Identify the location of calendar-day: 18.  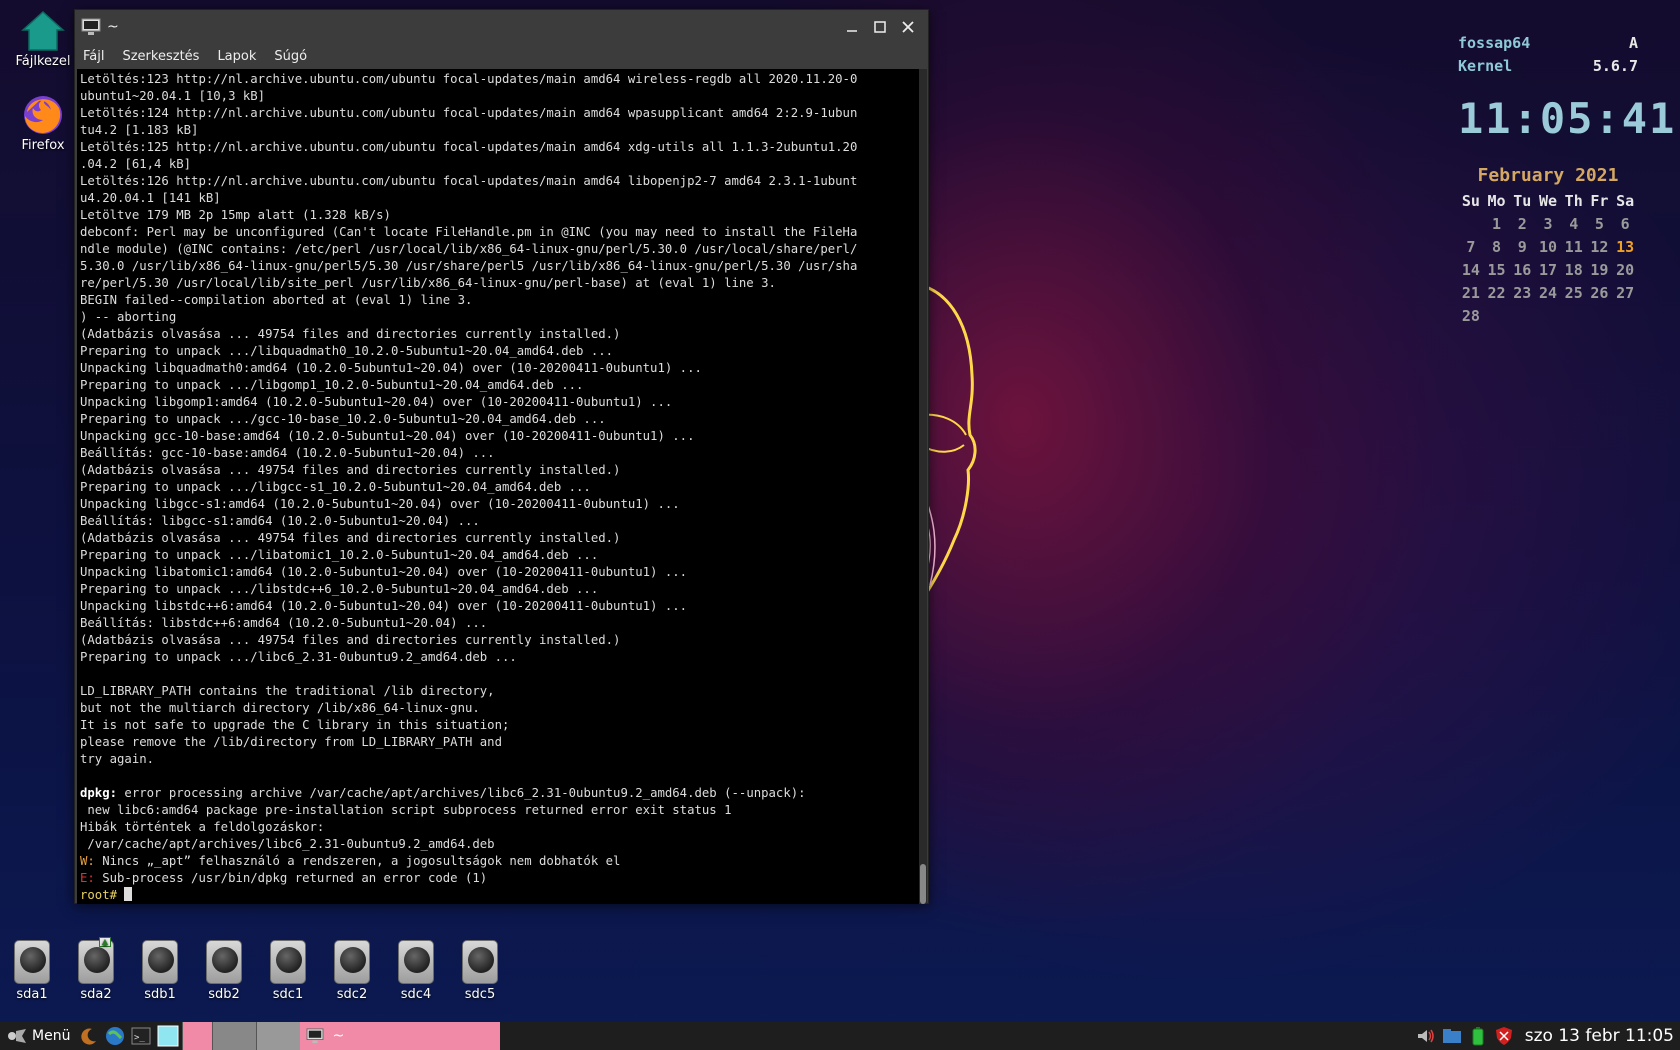
(1573, 270).